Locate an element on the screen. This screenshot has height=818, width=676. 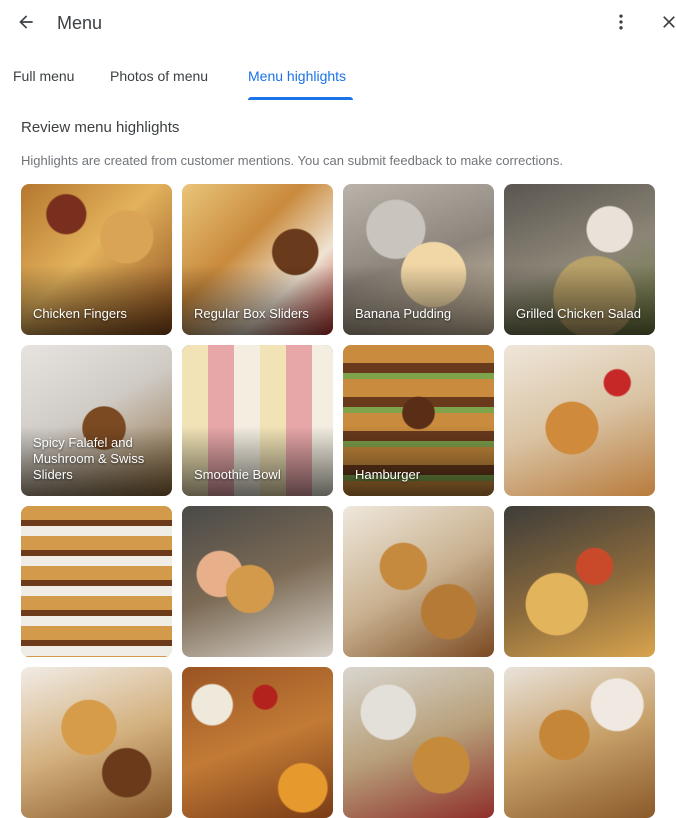
highlight-tile: Grilled Chicken Salad is located at coordinates (579, 259).